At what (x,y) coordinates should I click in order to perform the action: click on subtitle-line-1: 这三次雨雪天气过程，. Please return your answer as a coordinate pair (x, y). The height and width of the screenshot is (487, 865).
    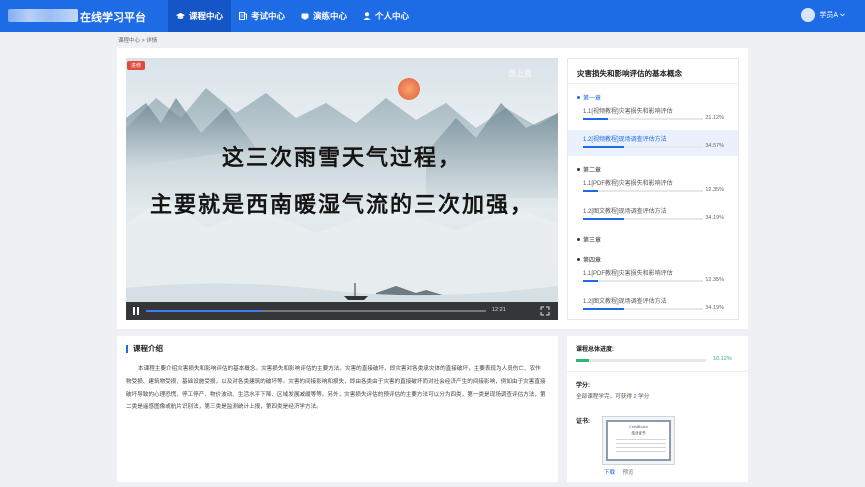
    Looking at the image, I should click on (341, 158).